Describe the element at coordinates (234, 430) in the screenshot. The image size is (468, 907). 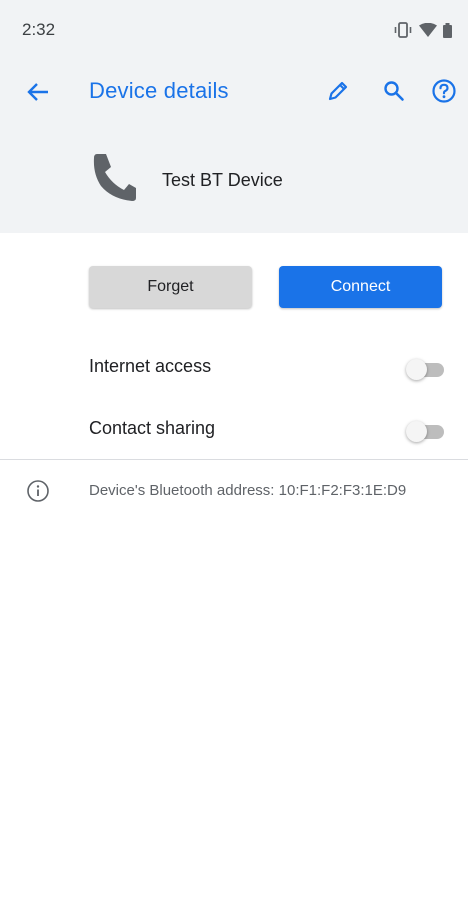
I see `contact-sharing-row: Contact sharing` at that location.